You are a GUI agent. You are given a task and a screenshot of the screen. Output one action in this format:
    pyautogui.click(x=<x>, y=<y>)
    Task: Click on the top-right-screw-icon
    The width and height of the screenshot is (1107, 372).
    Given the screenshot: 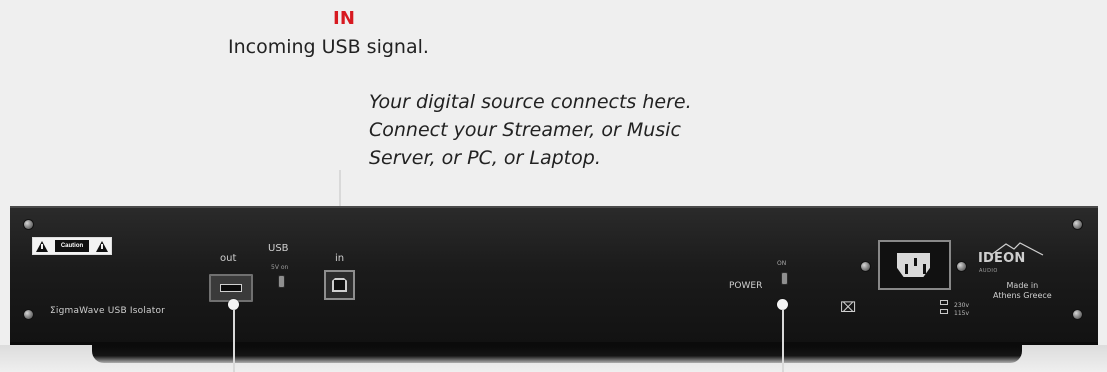 What is the action you would take?
    pyautogui.click(x=1077, y=224)
    